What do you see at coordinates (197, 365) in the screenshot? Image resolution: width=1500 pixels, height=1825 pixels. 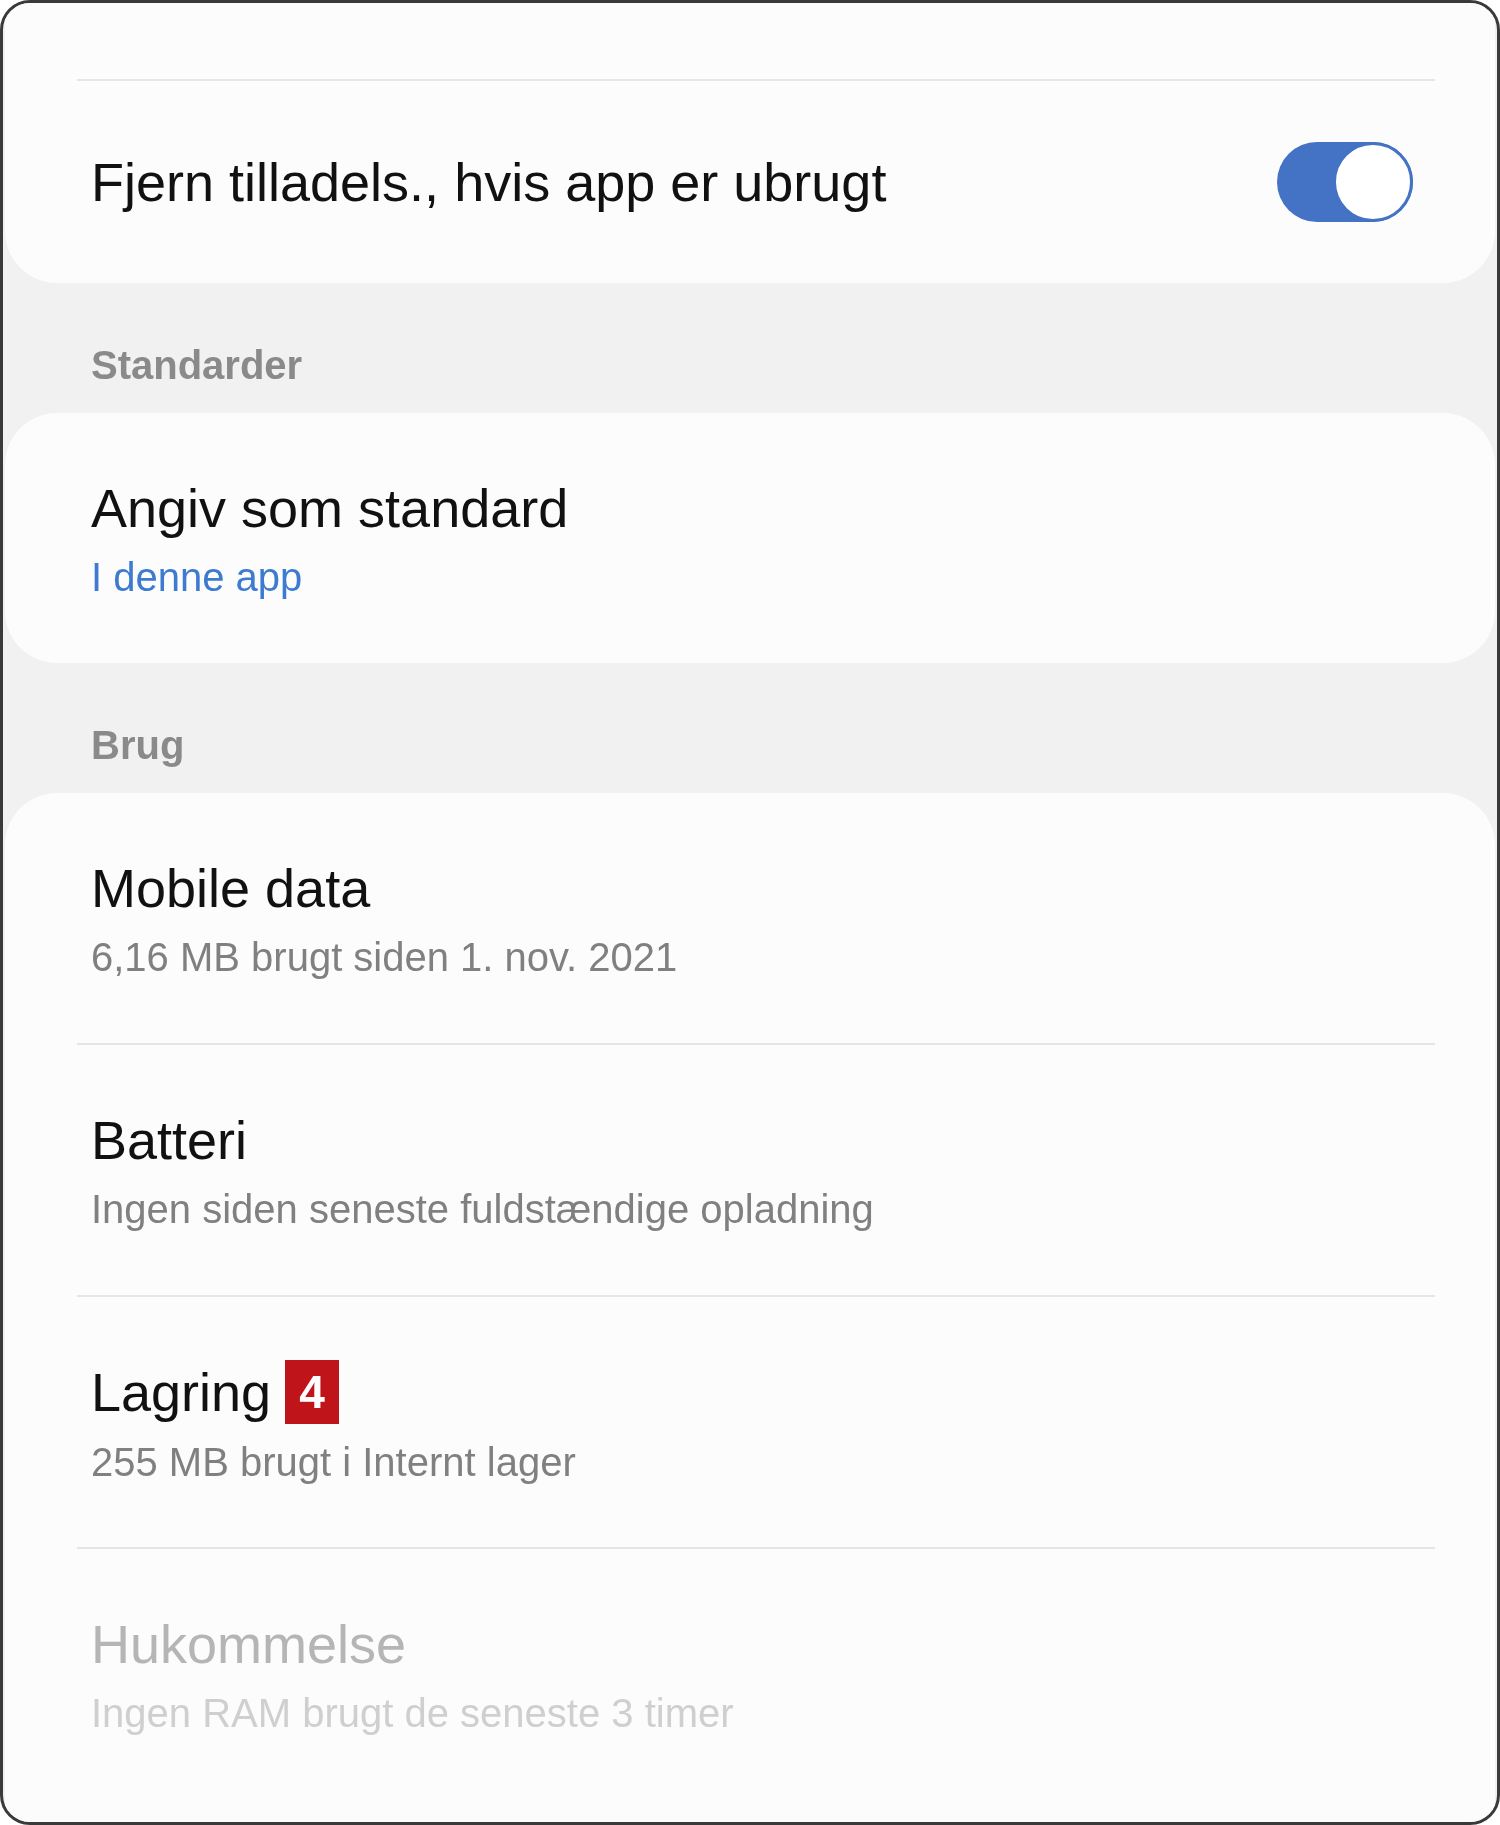 I see `section-header: Standarder` at bounding box center [197, 365].